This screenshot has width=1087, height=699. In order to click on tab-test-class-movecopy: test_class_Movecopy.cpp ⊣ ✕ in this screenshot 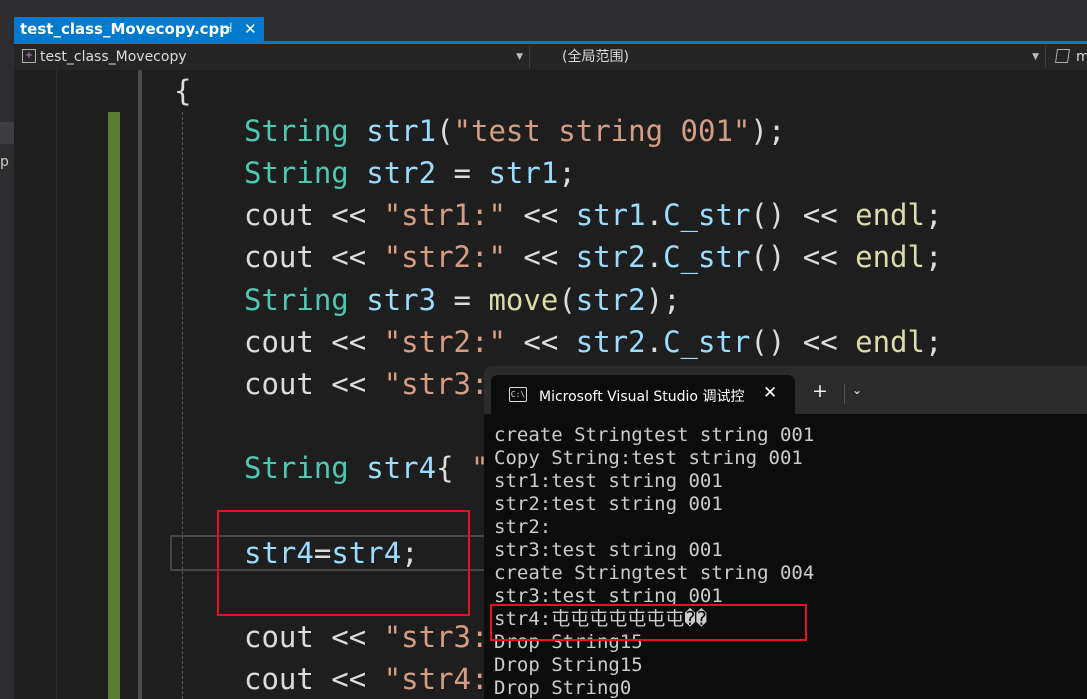, I will do `click(139, 29)`.